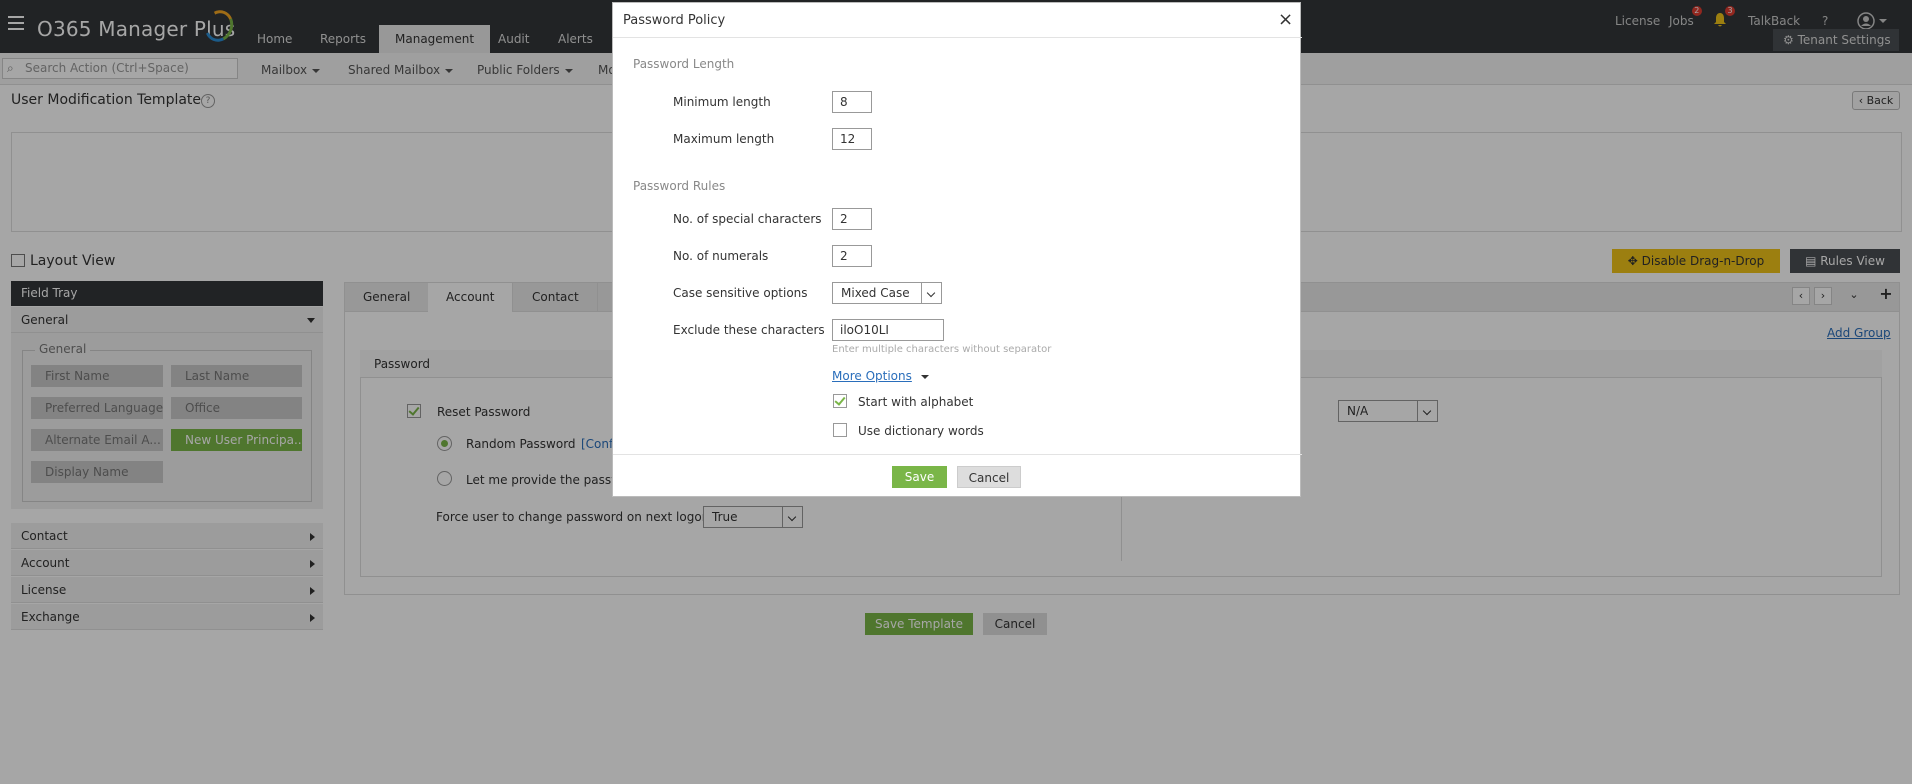  I want to click on dialog-title: Password Policy, so click(674, 20).